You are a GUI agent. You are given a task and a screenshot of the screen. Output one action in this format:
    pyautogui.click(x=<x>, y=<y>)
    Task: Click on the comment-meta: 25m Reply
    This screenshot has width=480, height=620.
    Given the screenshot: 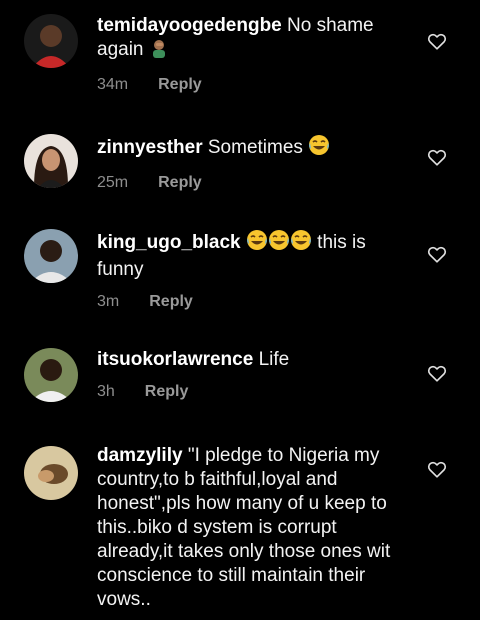 What is the action you would take?
    pyautogui.click(x=252, y=183)
    